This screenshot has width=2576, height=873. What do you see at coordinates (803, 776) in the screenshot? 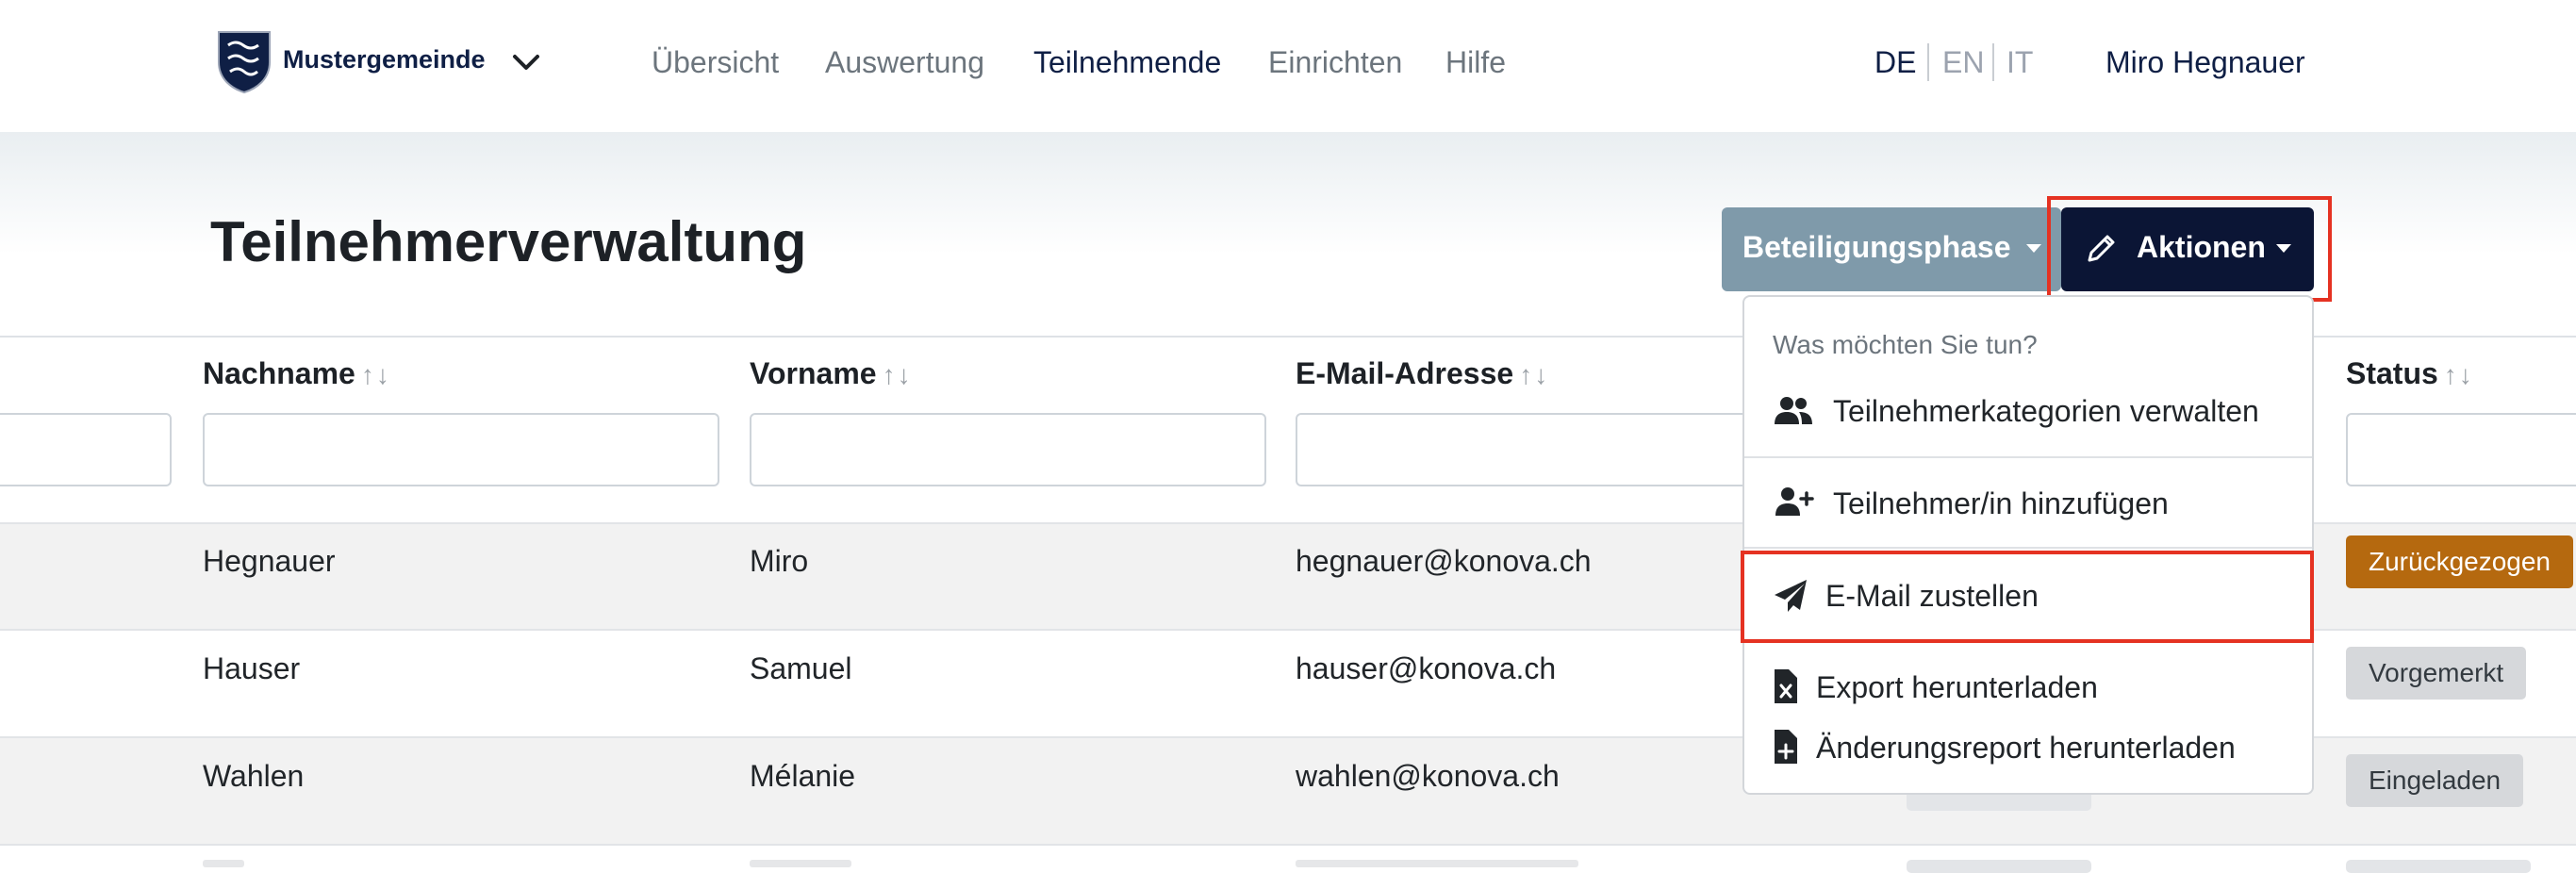
I see `cell-vorname: Mélanie` at bounding box center [803, 776].